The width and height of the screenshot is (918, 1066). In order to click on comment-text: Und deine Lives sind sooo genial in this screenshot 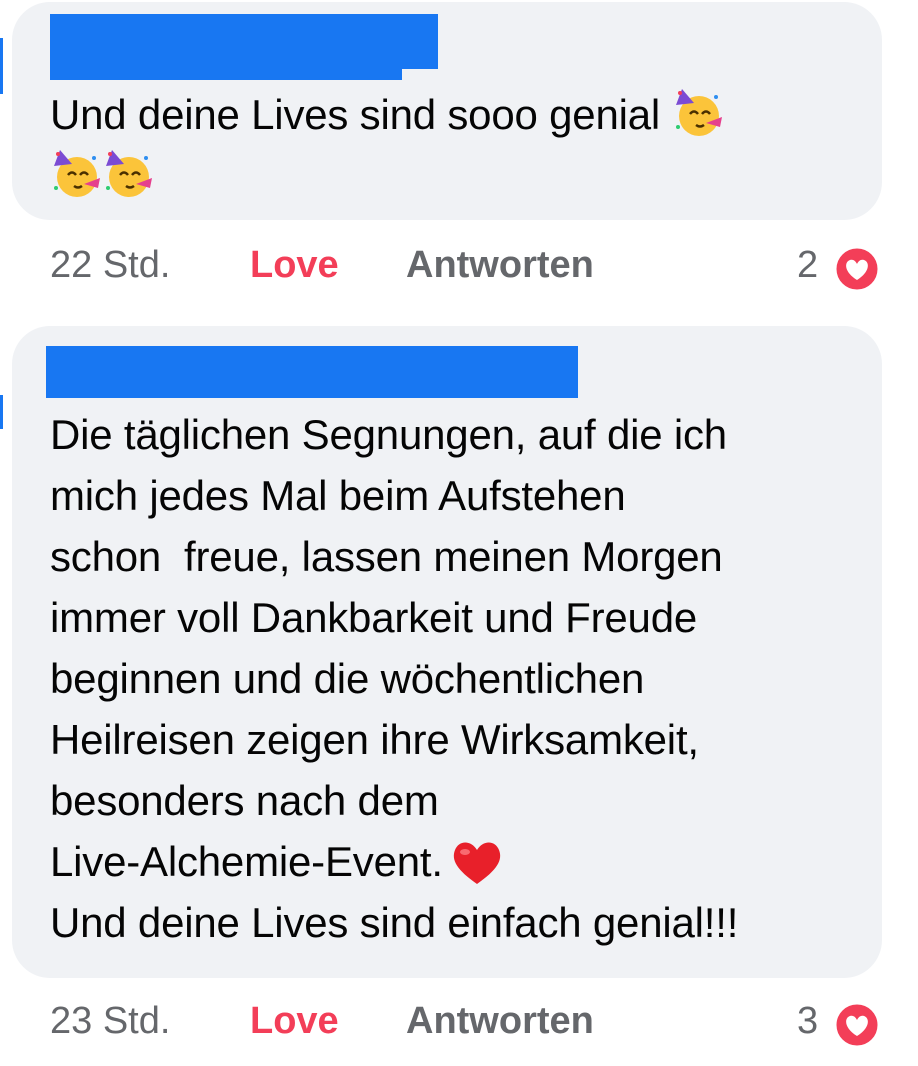, I will do `click(450, 145)`.